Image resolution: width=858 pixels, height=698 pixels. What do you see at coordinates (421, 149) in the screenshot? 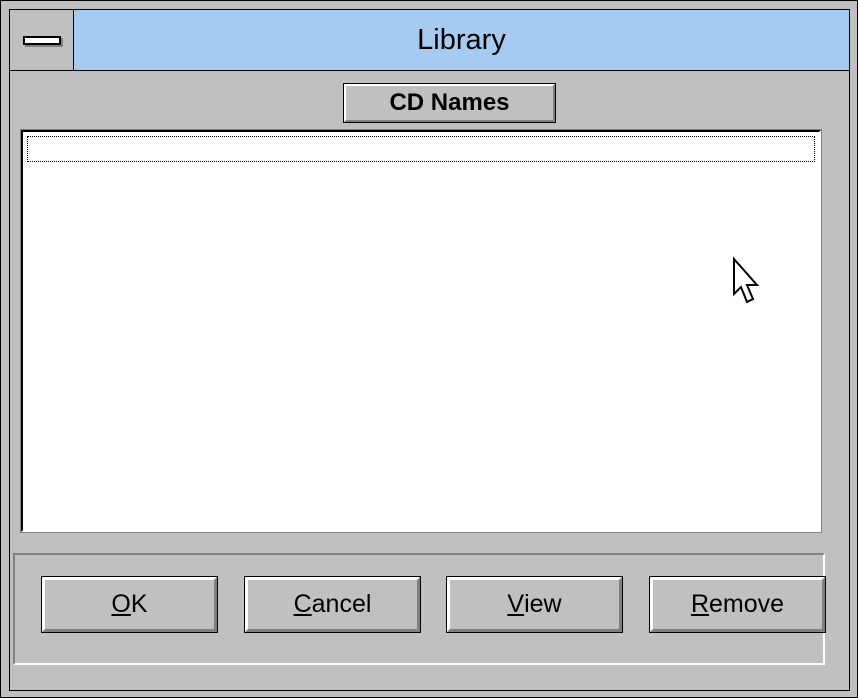
I see `list-focus-row` at bounding box center [421, 149].